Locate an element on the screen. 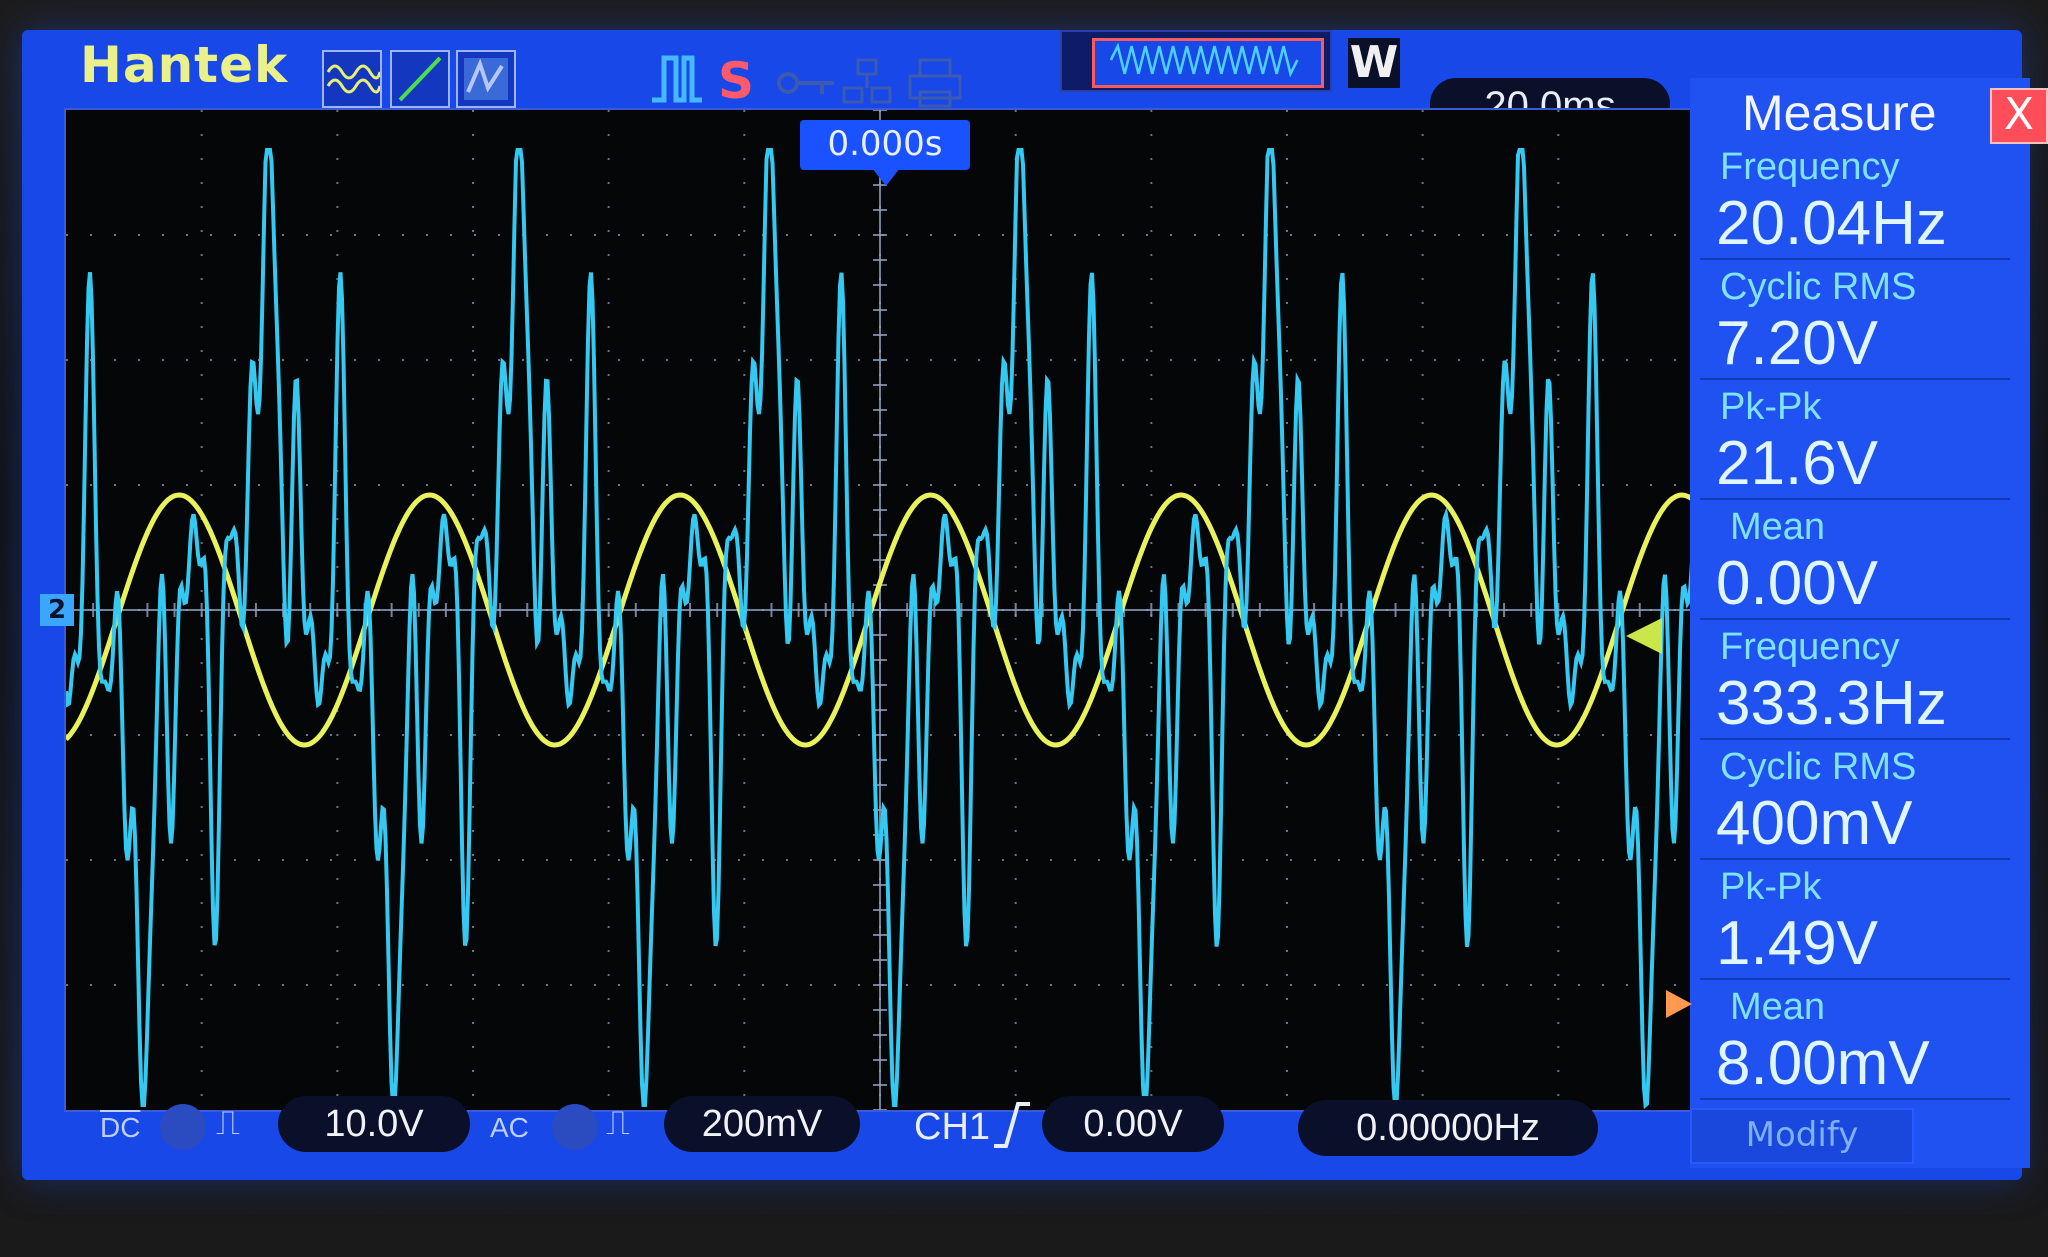  window-mode-button: W is located at coordinates (1374, 63).